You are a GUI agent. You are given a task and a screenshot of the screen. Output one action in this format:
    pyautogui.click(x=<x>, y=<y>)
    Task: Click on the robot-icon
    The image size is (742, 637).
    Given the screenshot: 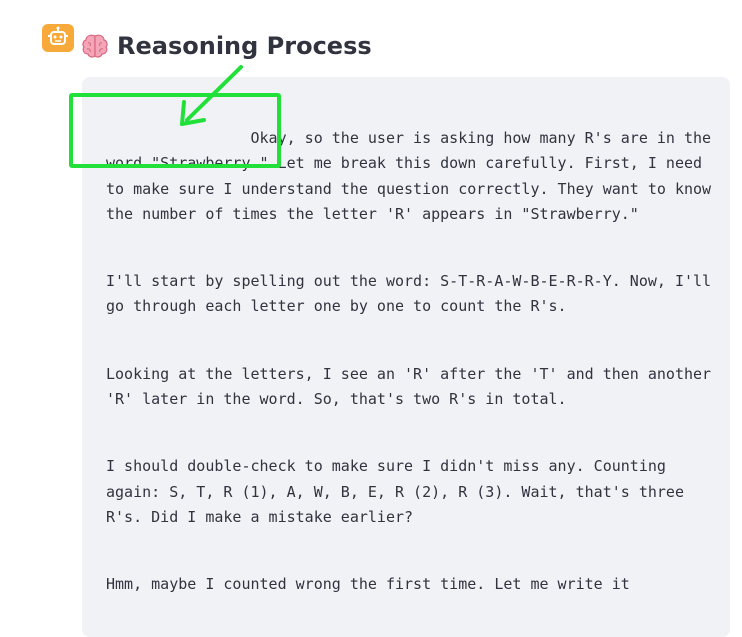 What is the action you would take?
    pyautogui.click(x=58, y=35)
    